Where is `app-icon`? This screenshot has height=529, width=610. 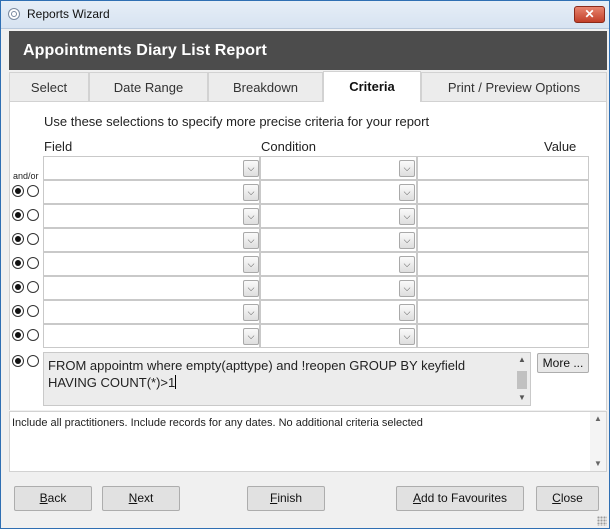 app-icon is located at coordinates (14, 14).